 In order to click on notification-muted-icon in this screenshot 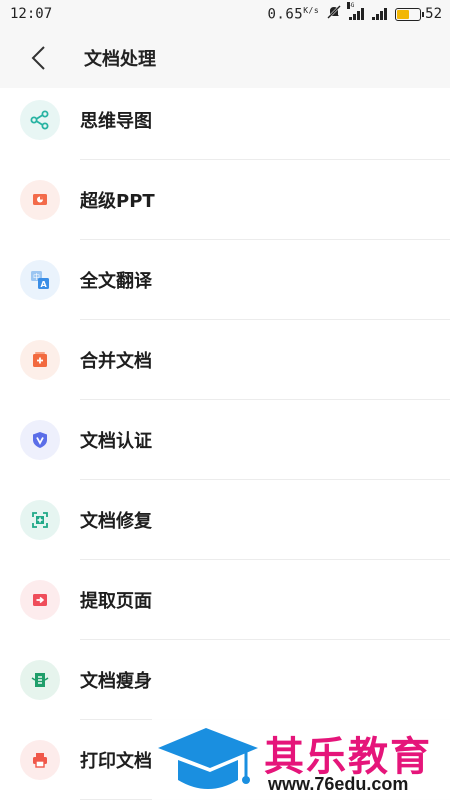, I will do `click(334, 14)`.